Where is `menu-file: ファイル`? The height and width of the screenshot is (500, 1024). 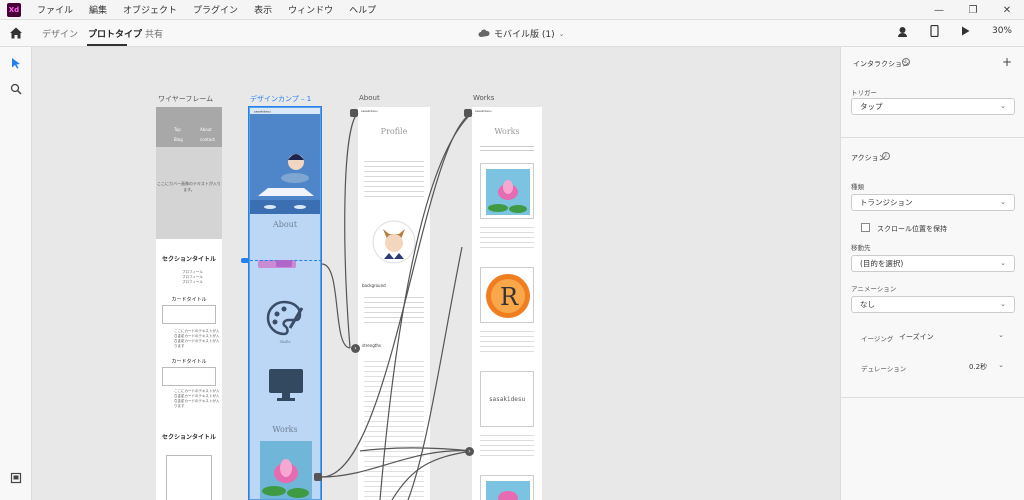
menu-file: ファイル is located at coordinates (55, 9).